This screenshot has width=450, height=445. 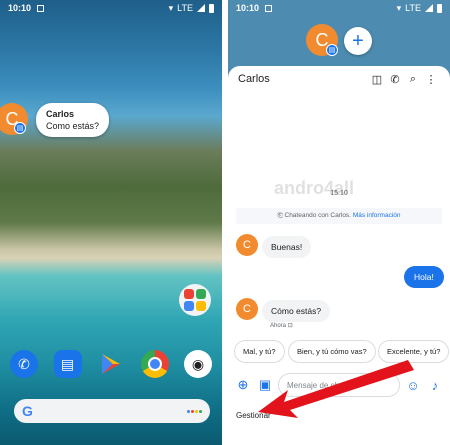 I want to click on photos-icon, so click(x=201, y=306).